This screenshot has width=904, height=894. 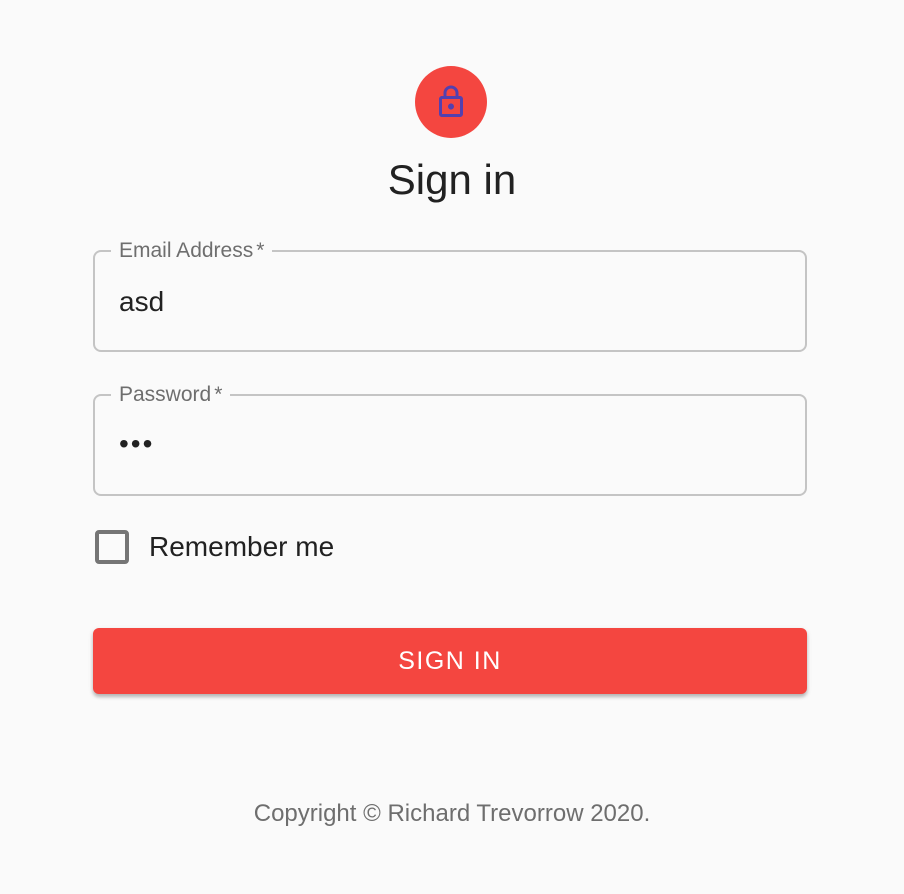 I want to click on lock-icon, so click(x=451, y=102).